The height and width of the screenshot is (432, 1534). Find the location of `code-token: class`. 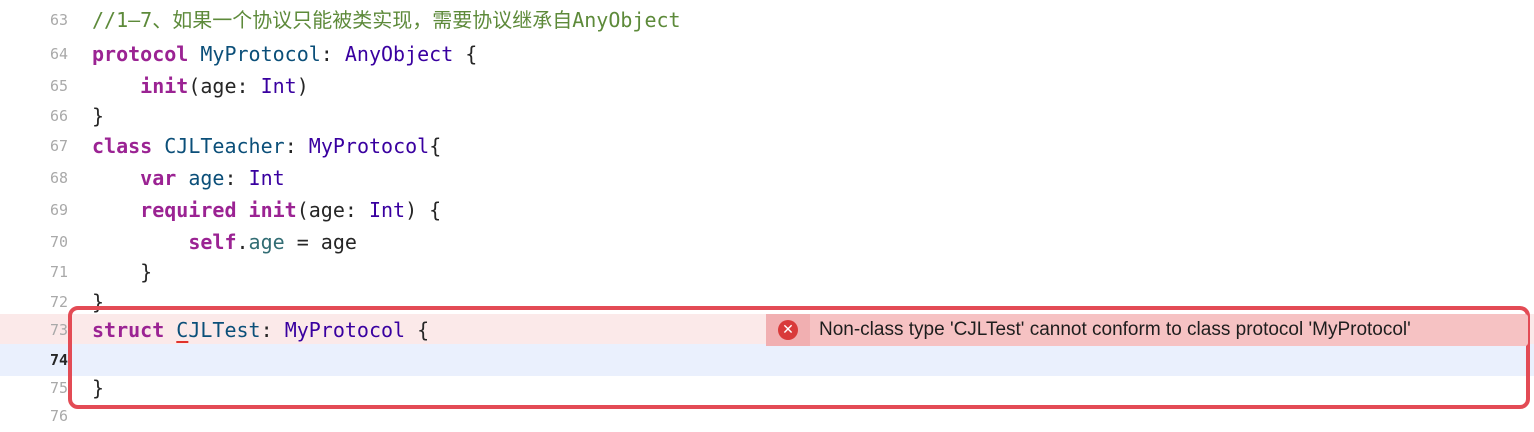

code-token: class is located at coordinates (122, 146).